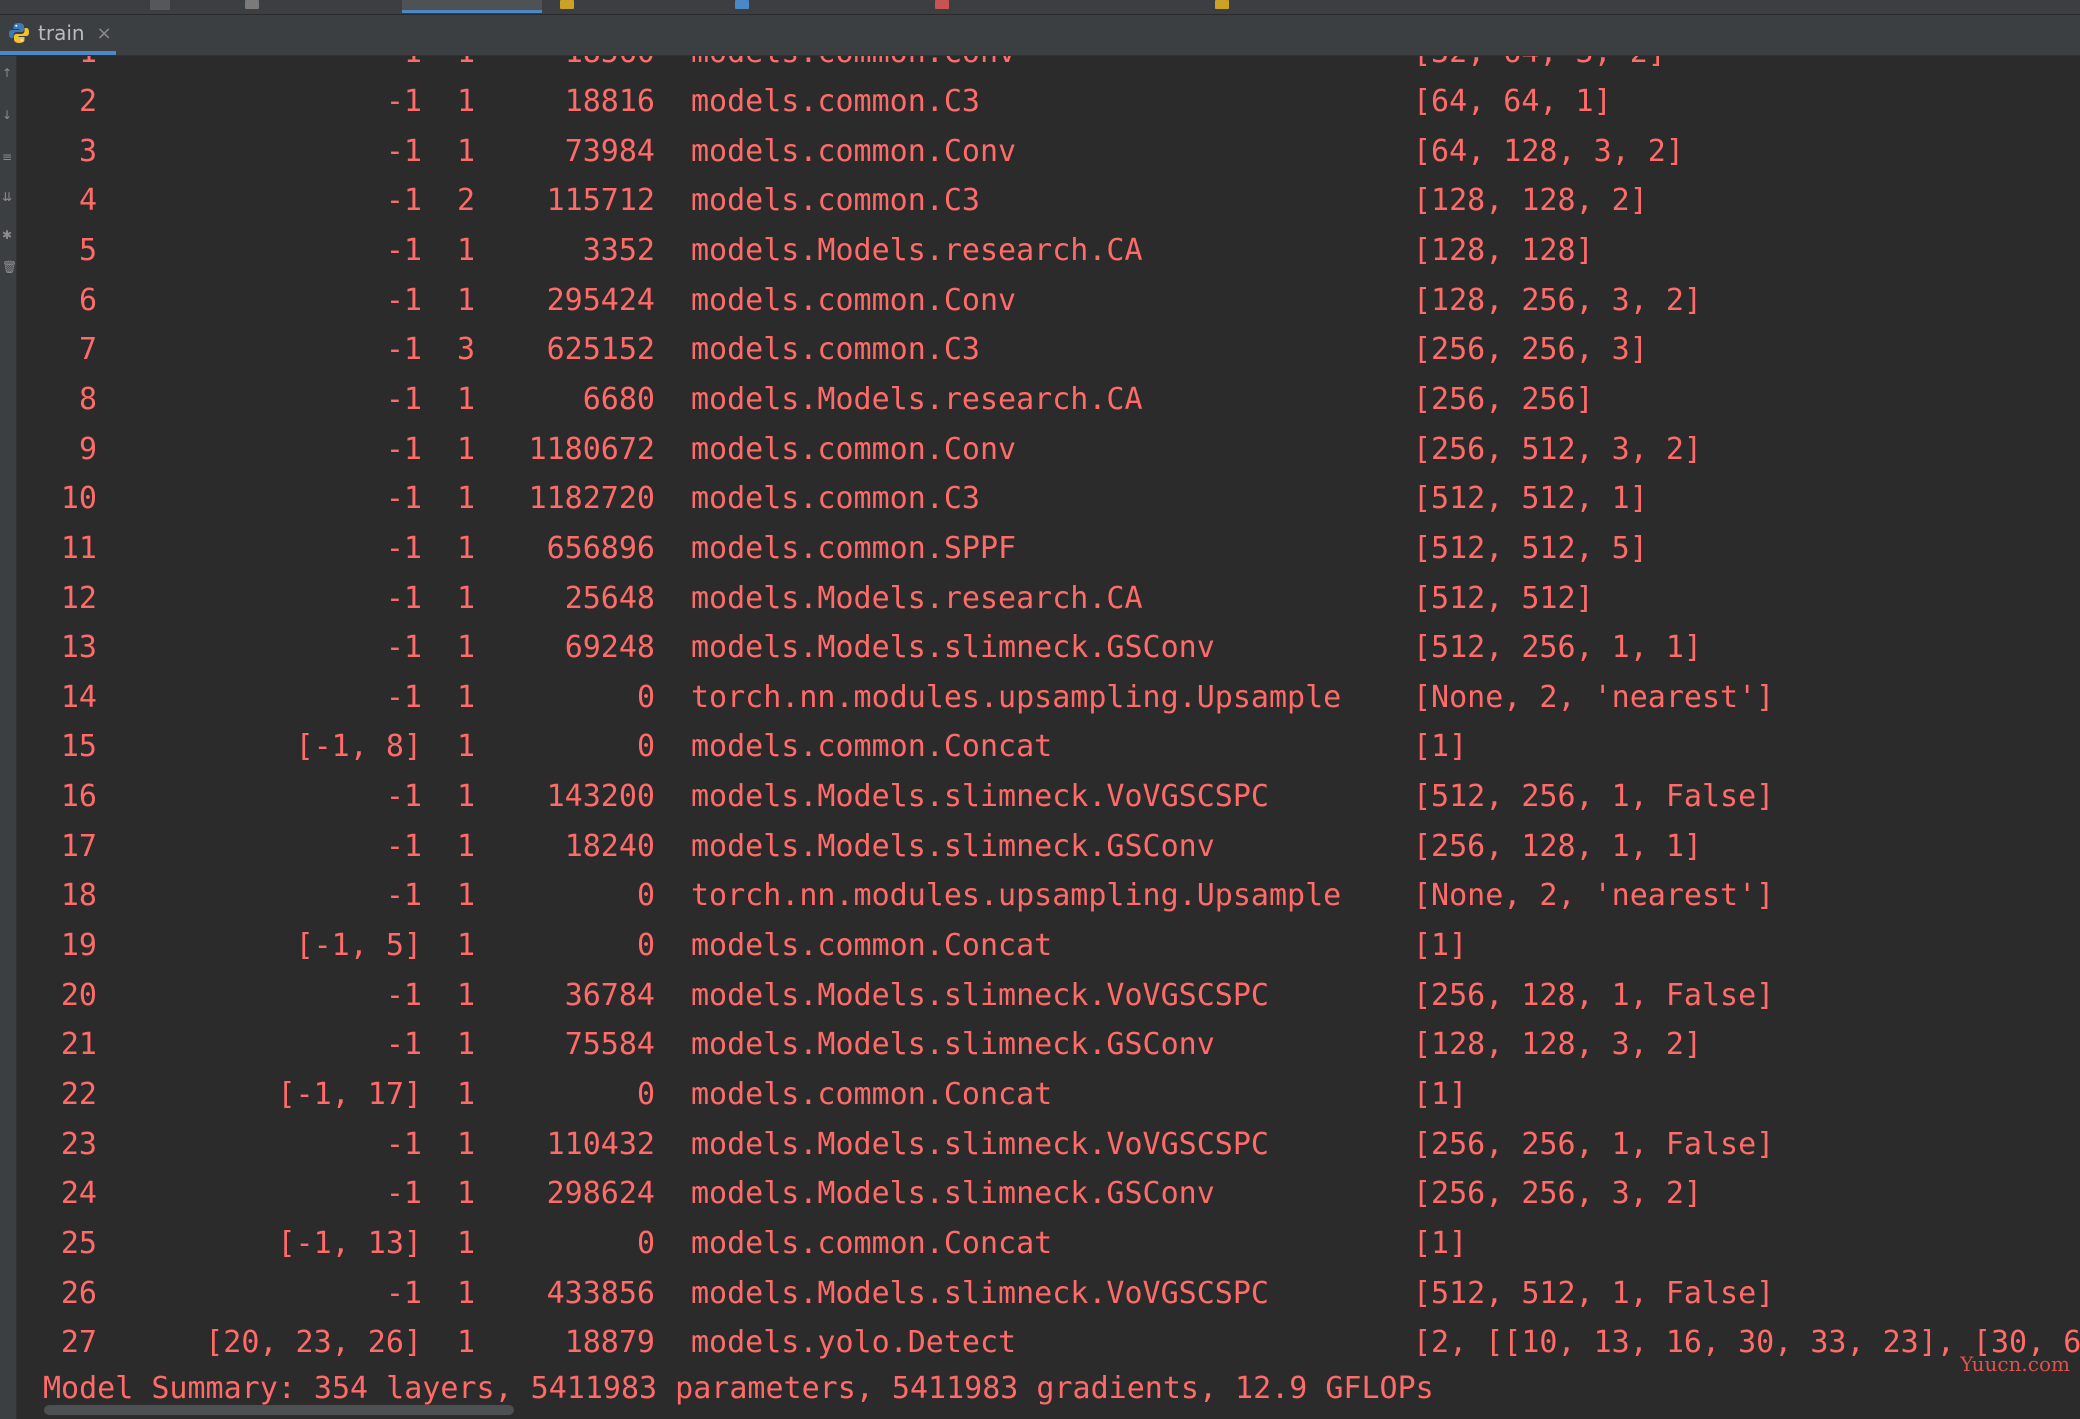 The image size is (2080, 1419). I want to click on layer-arguments: [512, 512, 1], so click(1530, 499).